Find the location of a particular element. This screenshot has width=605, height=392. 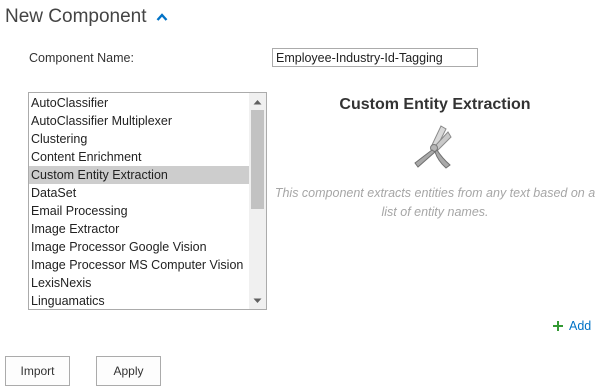

chevron-up-icon is located at coordinates (162, 17).